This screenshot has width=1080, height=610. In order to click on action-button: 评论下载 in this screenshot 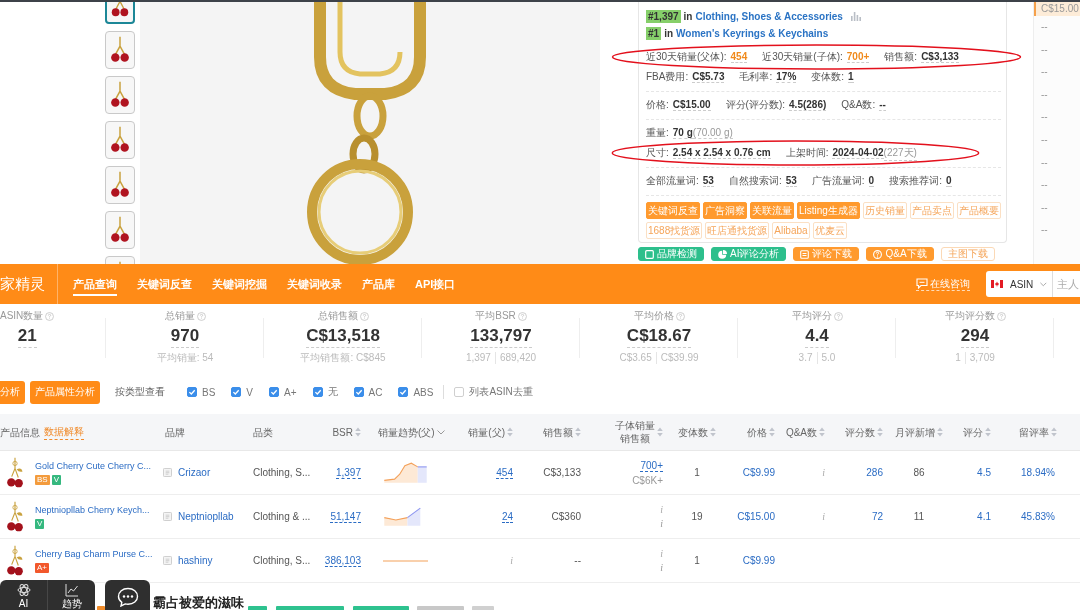, I will do `click(826, 254)`.